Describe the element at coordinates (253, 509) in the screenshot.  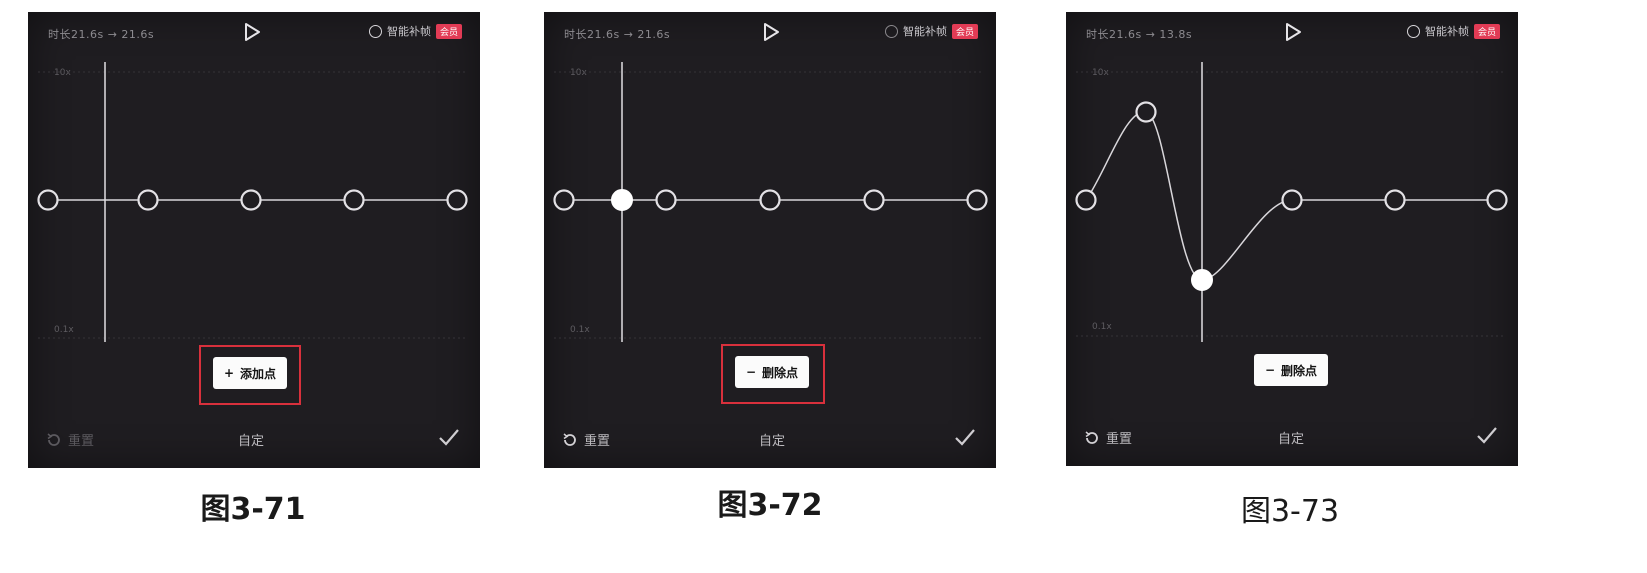
I see `figure-caption-1: 图3-71` at that location.